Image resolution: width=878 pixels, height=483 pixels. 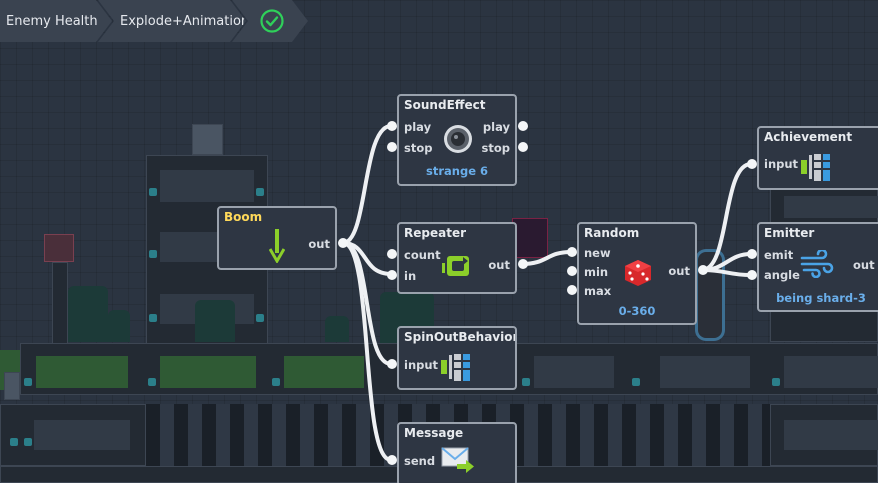 What do you see at coordinates (572, 271) in the screenshot?
I see `port-random-min-in` at bounding box center [572, 271].